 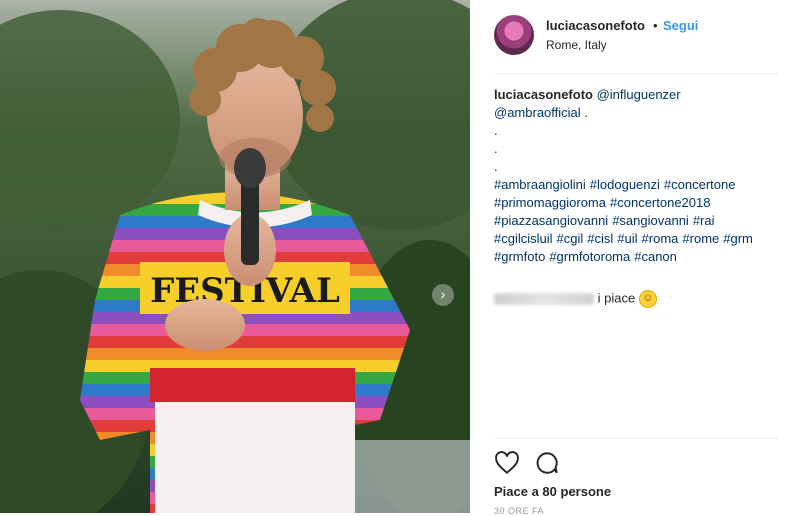 I want to click on mention-link: @influguenzer, so click(x=639, y=94).